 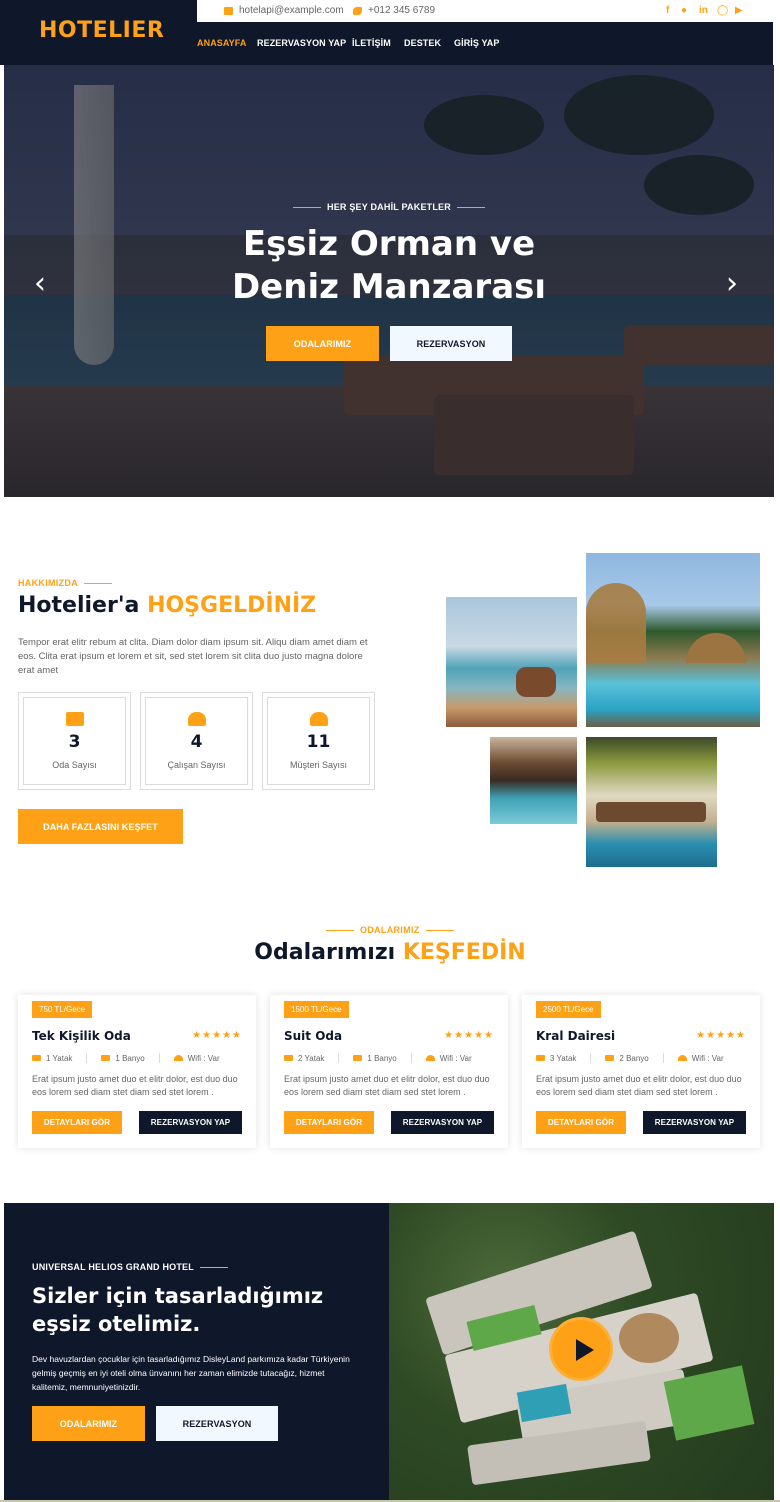 What do you see at coordinates (311, 1058) in the screenshot?
I see `bed-count: 2 Yatak` at bounding box center [311, 1058].